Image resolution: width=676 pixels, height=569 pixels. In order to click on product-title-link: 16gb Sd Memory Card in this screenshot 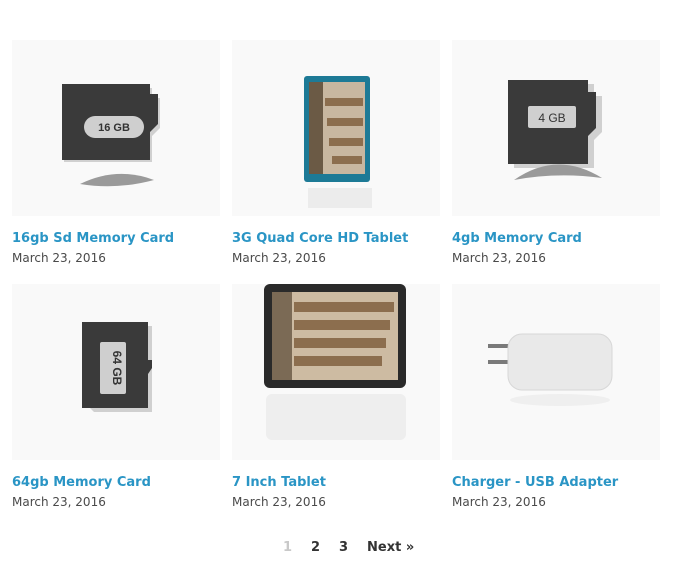, I will do `click(93, 238)`.